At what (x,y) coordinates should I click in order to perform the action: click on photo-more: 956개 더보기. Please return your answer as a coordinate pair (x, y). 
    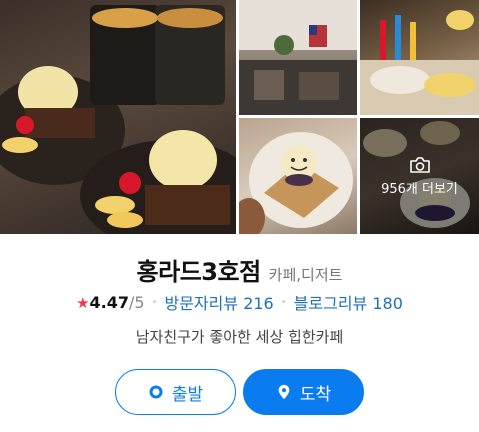
    Looking at the image, I should click on (419, 176).